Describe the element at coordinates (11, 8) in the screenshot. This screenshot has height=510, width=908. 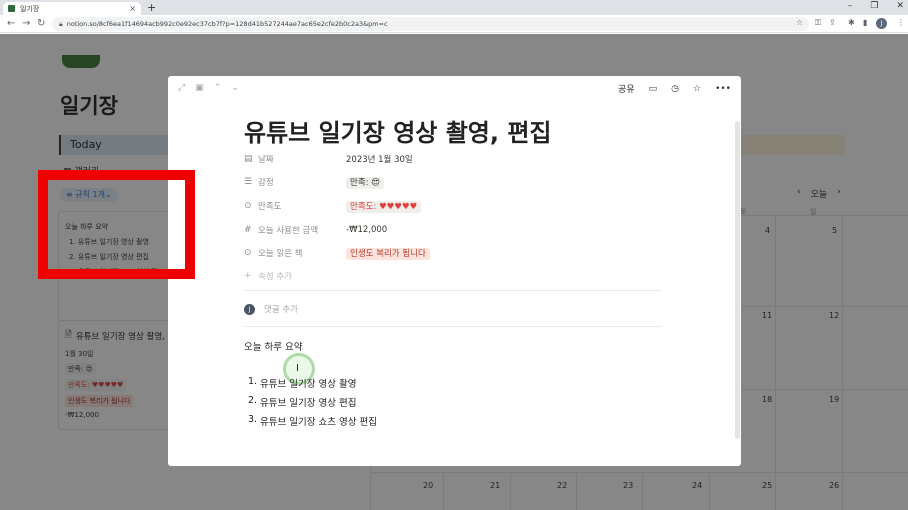
I see `notion-favicon-icon` at that location.